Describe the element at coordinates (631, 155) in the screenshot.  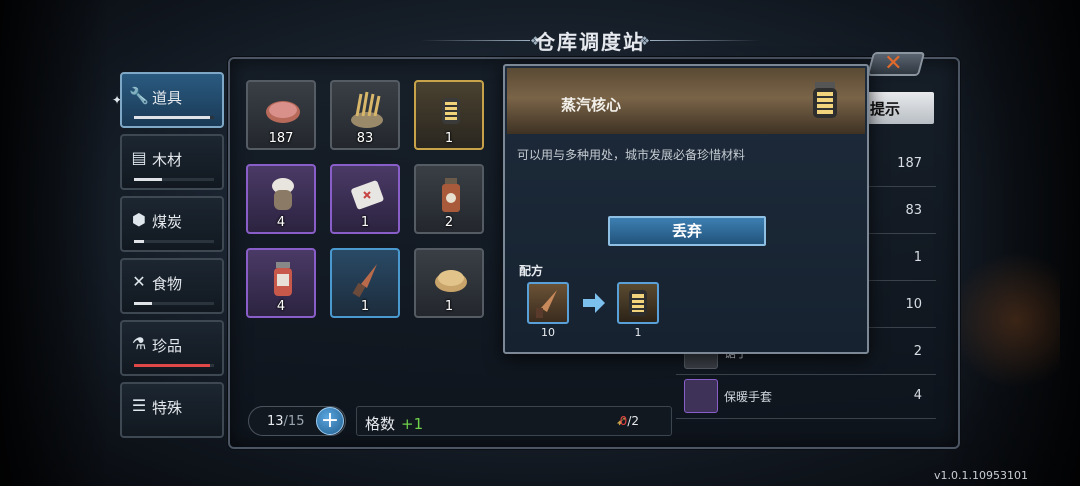
I see `item-description: 可以用与多种用处，城市发展必备珍惜材料` at that location.